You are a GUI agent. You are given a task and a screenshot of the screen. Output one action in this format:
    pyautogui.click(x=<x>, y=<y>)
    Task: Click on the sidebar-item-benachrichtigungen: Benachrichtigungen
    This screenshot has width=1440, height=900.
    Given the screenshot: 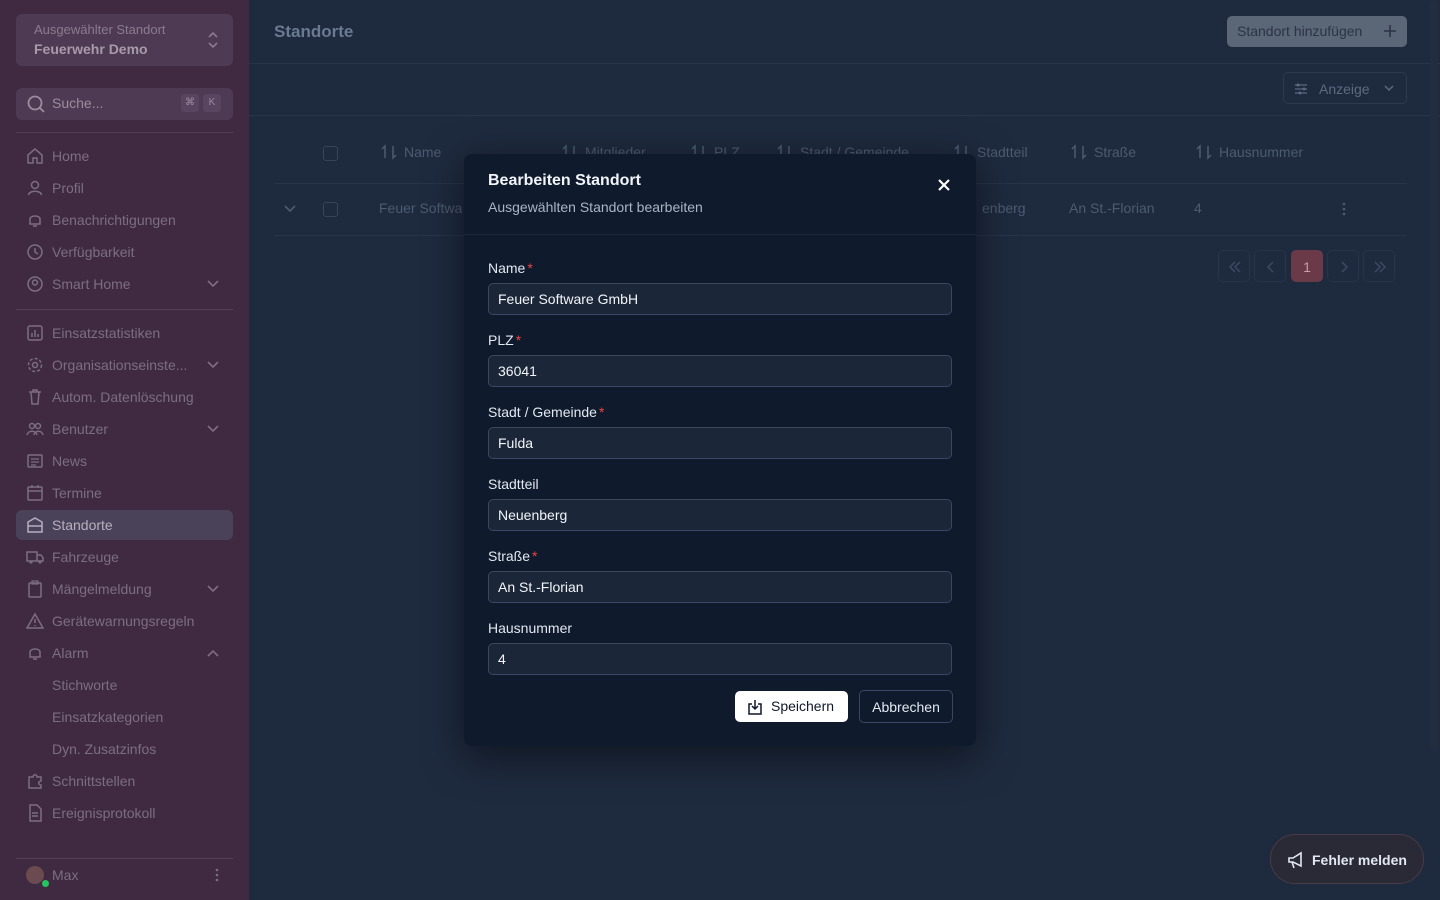 What is the action you would take?
    pyautogui.click(x=124, y=220)
    